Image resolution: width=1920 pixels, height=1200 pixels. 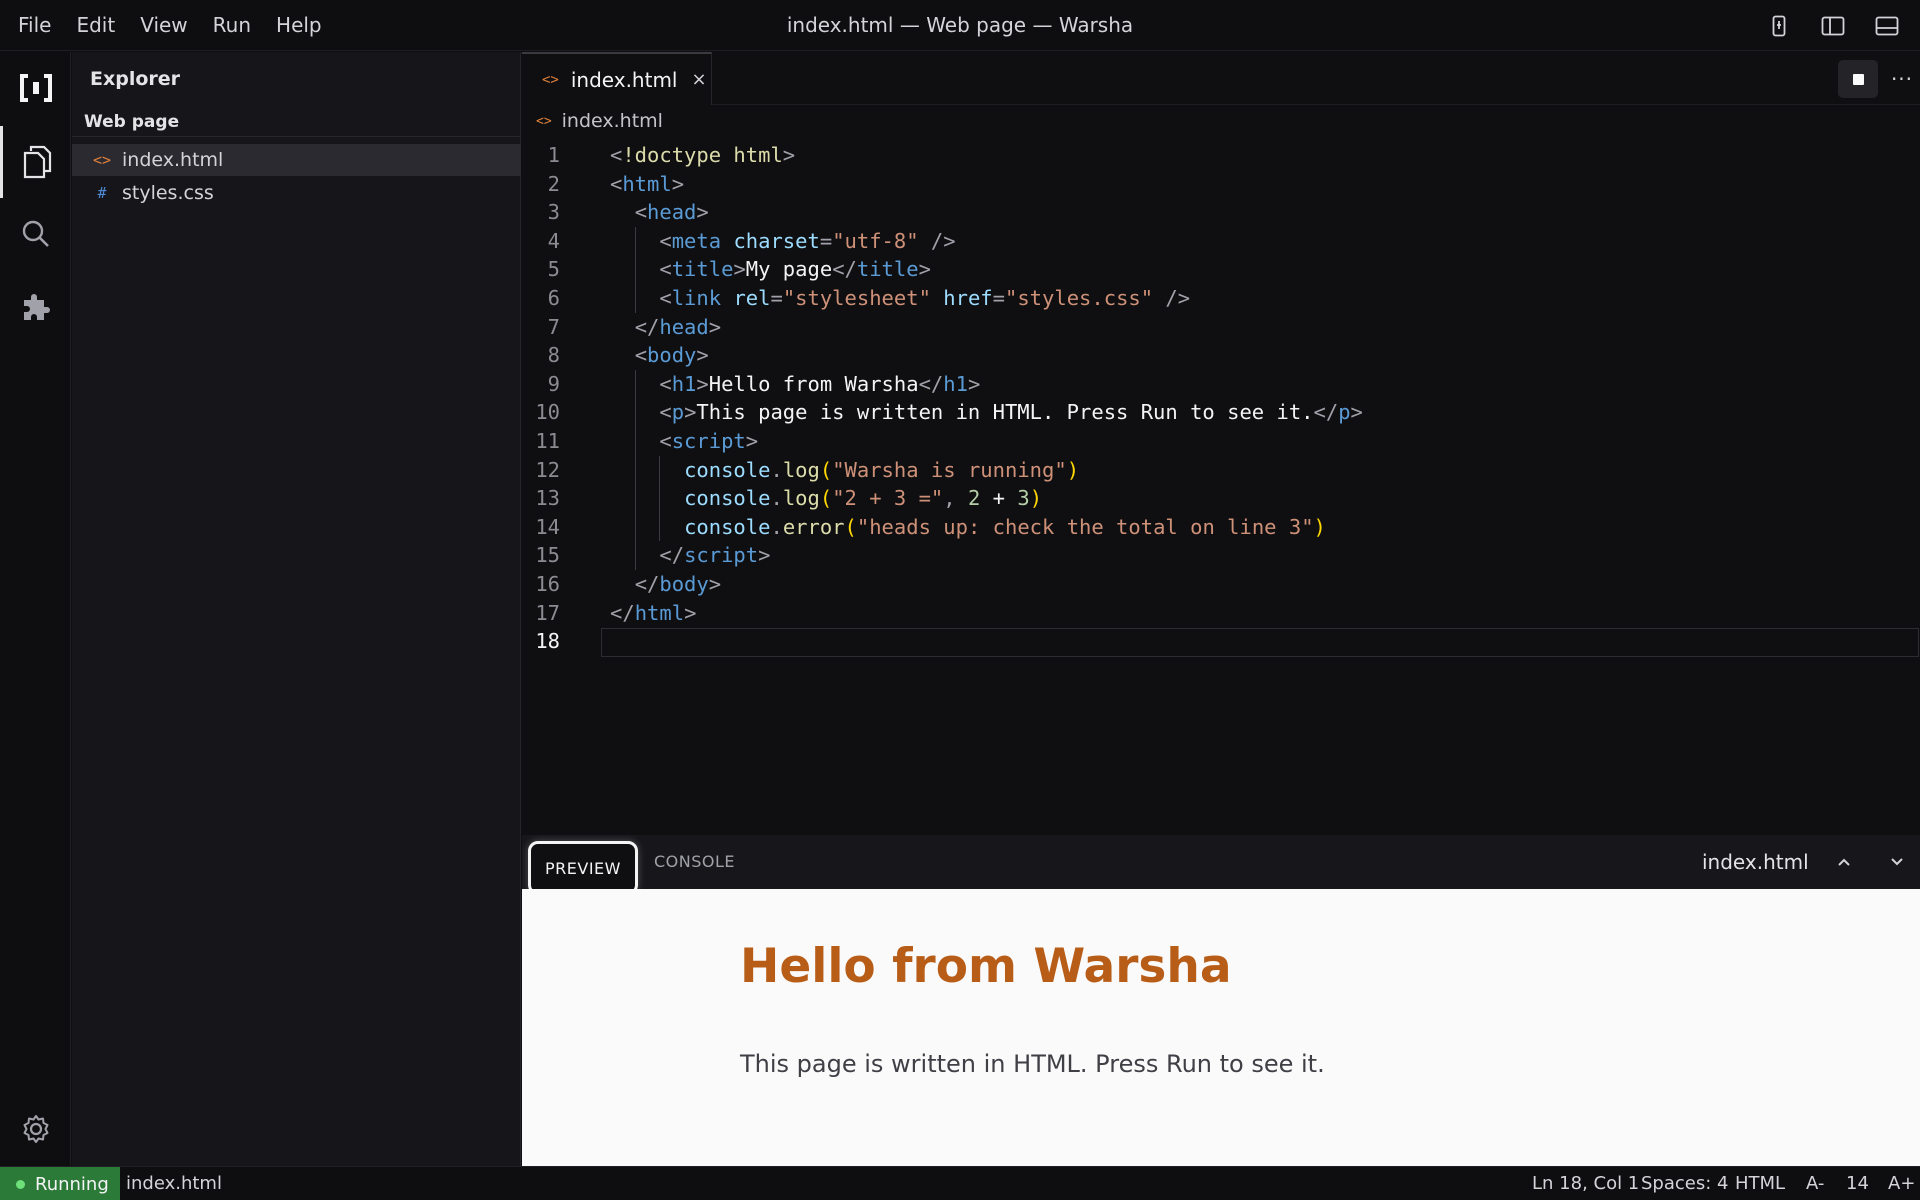 I want to click on file-item-label: styles.css, so click(x=168, y=193).